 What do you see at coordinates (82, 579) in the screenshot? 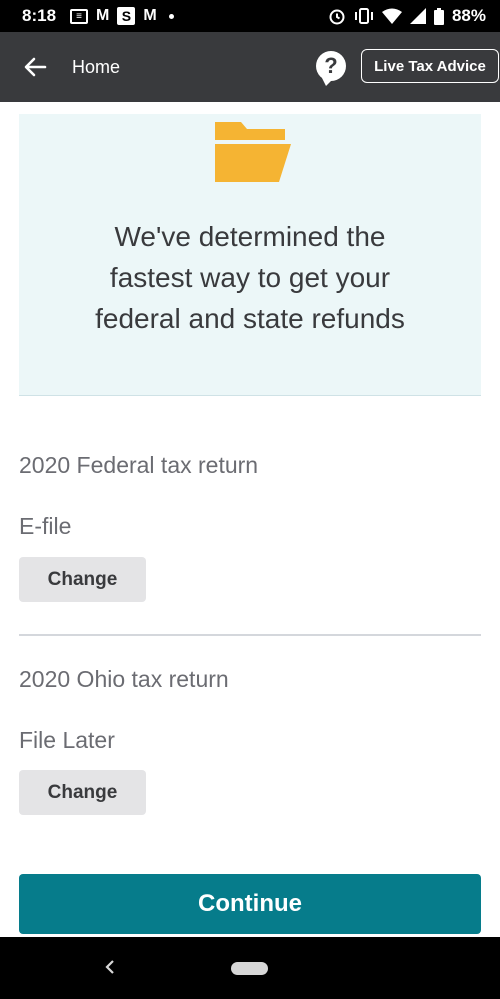
I see `federal-change-button: Change` at bounding box center [82, 579].